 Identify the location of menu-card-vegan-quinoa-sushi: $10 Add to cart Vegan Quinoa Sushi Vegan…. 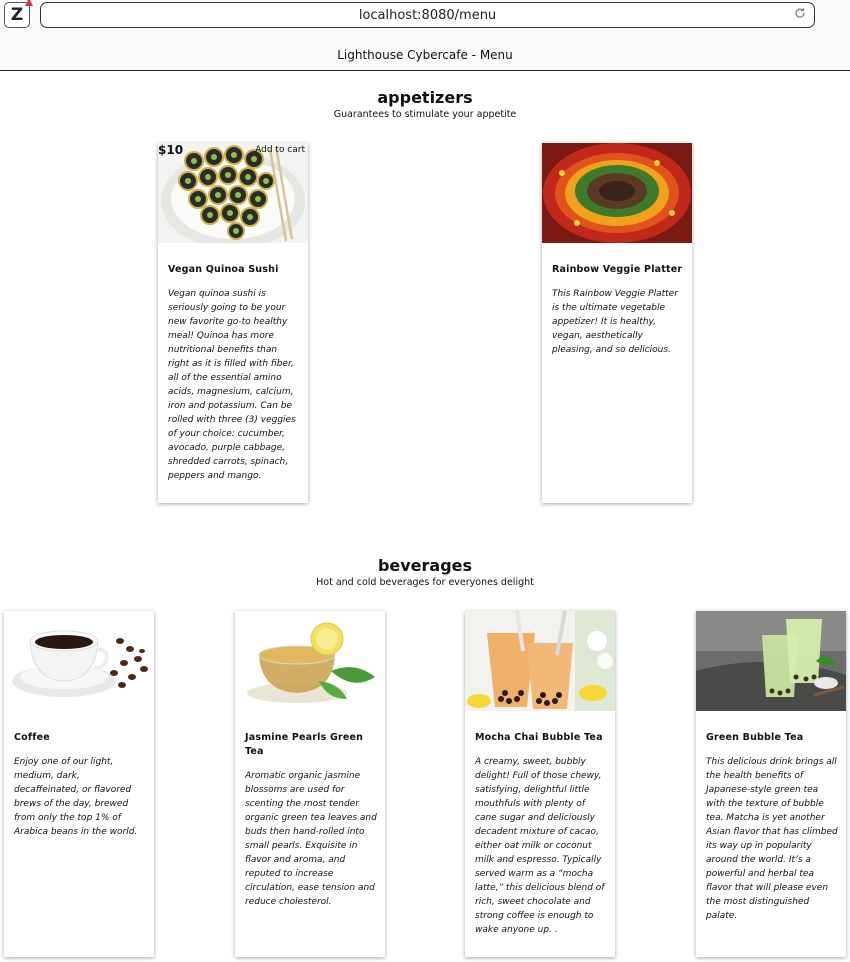
(233, 323).